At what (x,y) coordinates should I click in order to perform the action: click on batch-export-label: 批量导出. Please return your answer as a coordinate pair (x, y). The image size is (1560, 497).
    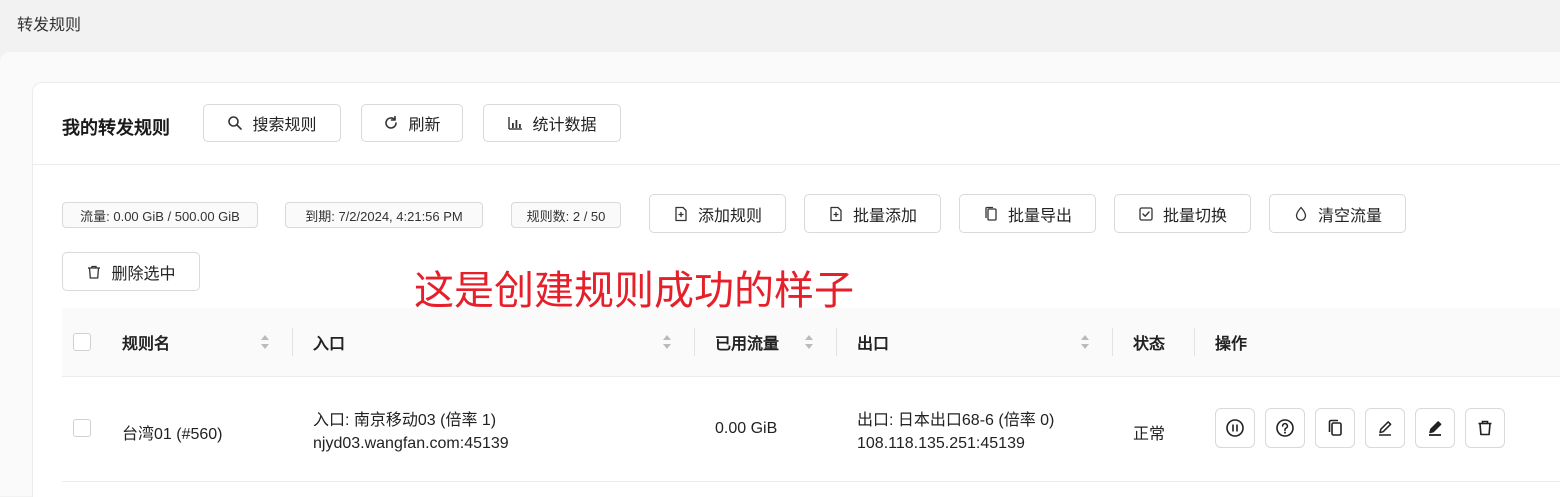
    Looking at the image, I should click on (1039, 216).